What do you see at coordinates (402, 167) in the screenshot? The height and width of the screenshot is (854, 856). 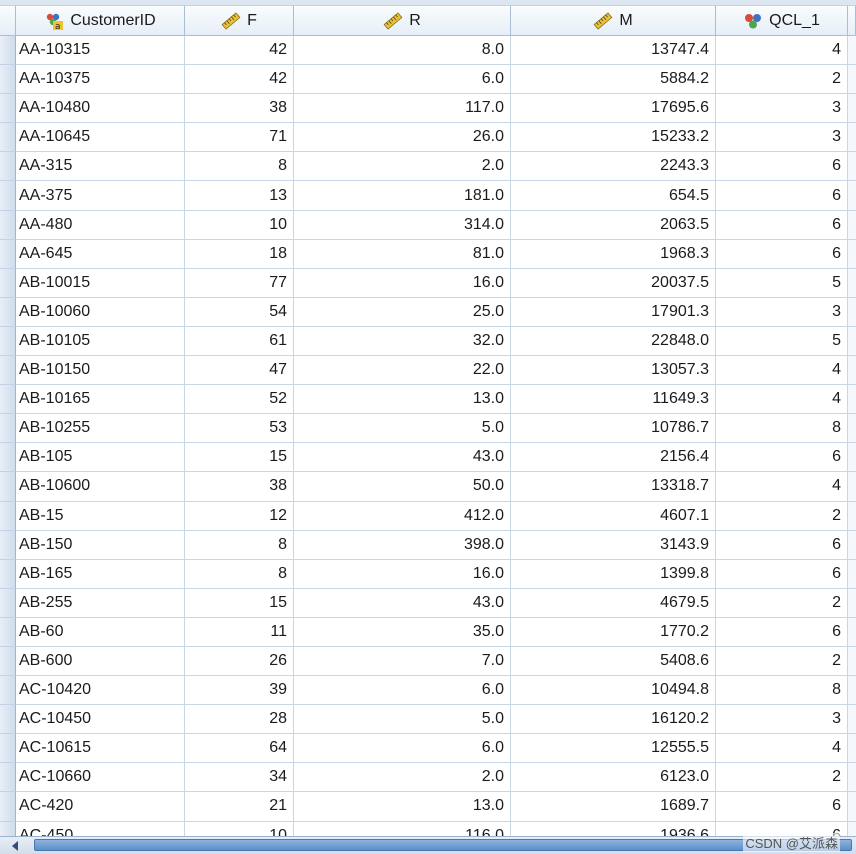 I see `cell-r: 2.0` at bounding box center [402, 167].